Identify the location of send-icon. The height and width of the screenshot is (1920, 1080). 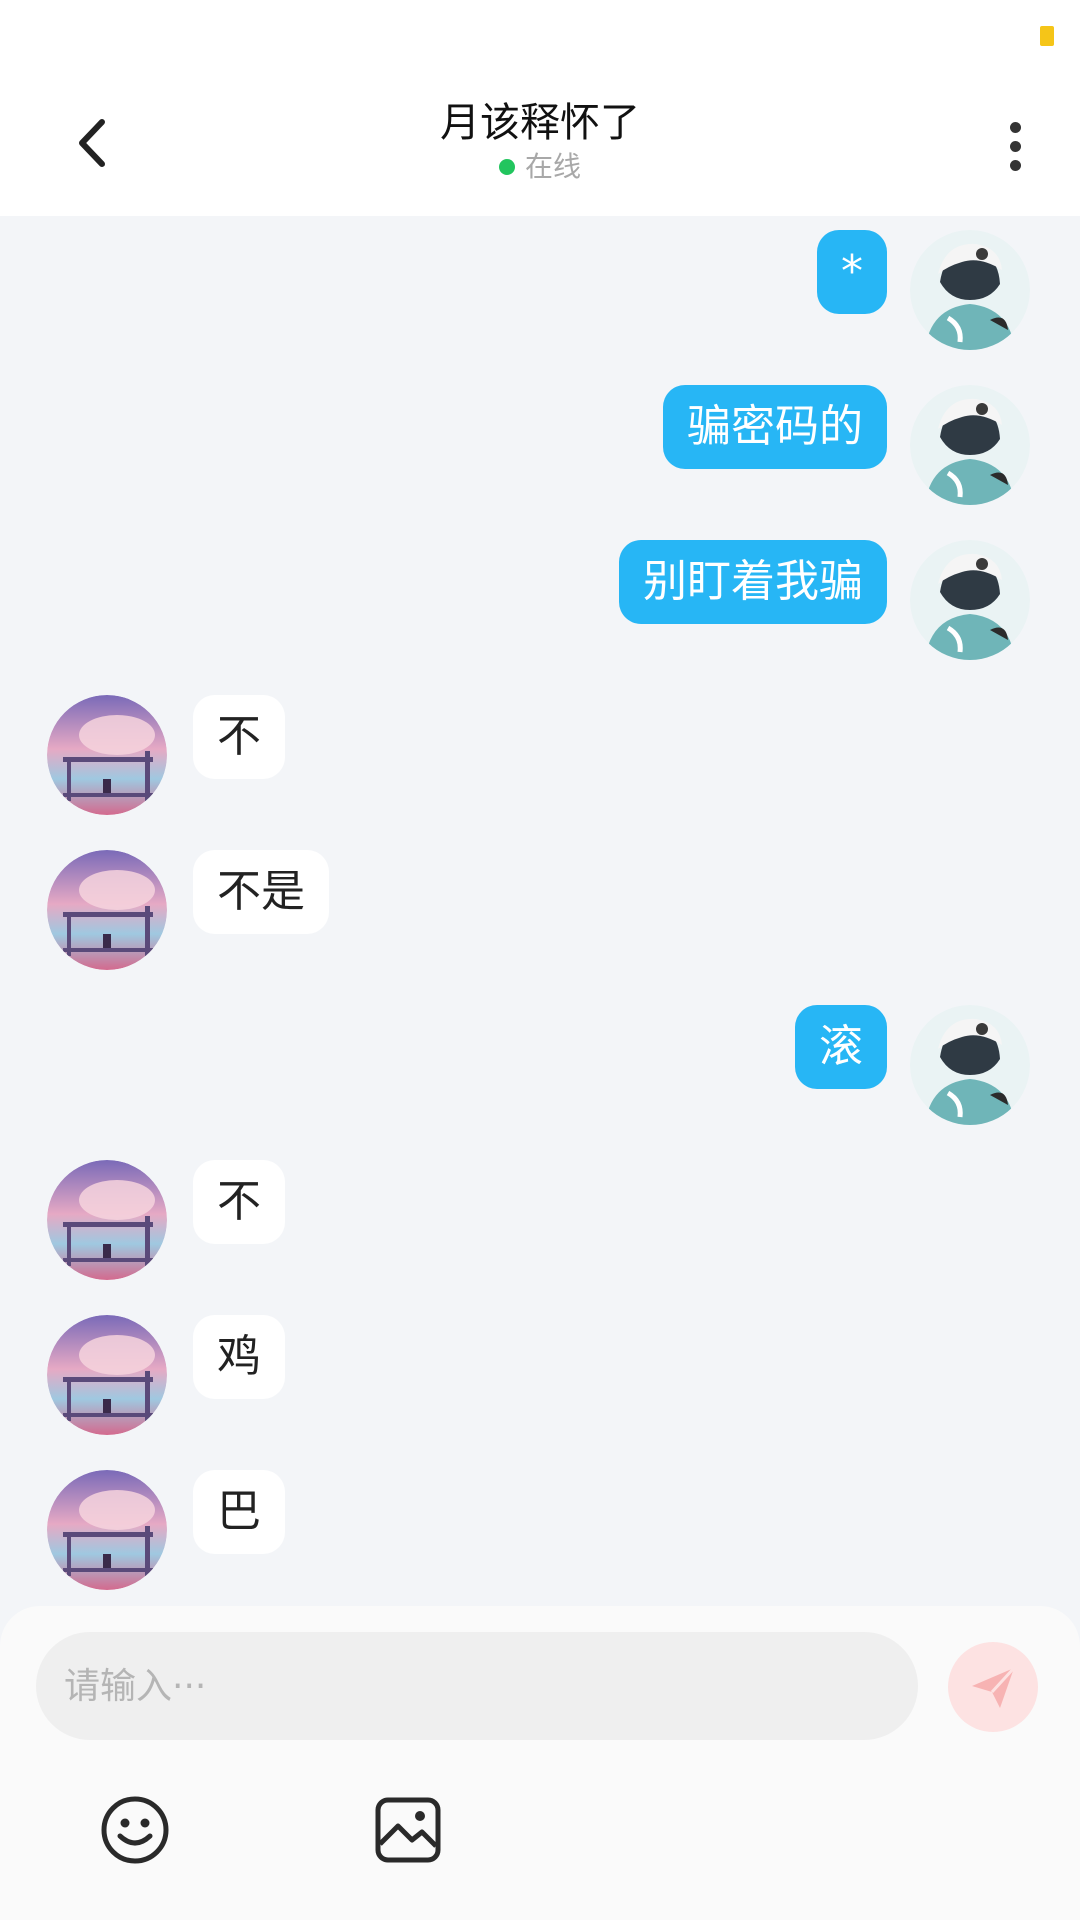
(994, 1687).